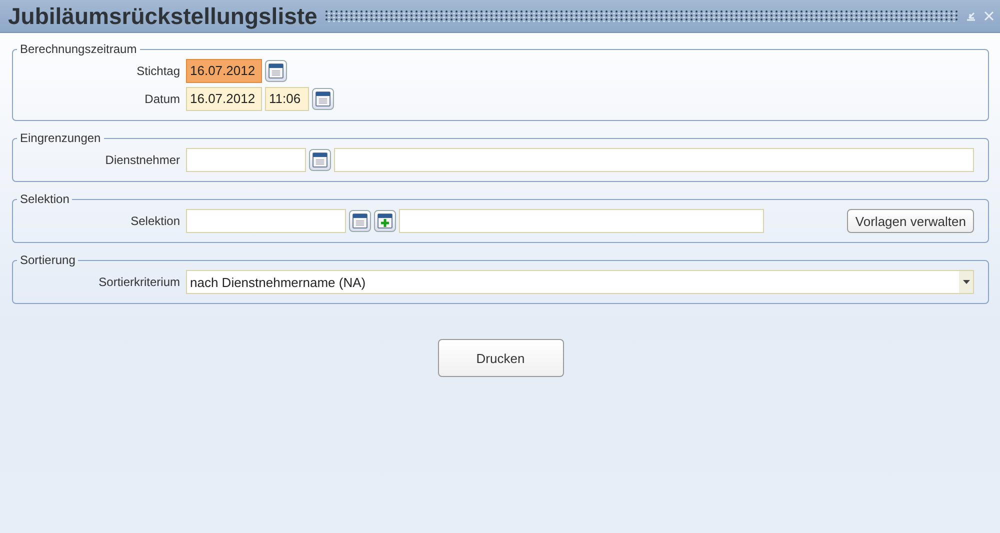 The width and height of the screenshot is (1000, 533). I want to click on print-button: Drucken, so click(501, 358).